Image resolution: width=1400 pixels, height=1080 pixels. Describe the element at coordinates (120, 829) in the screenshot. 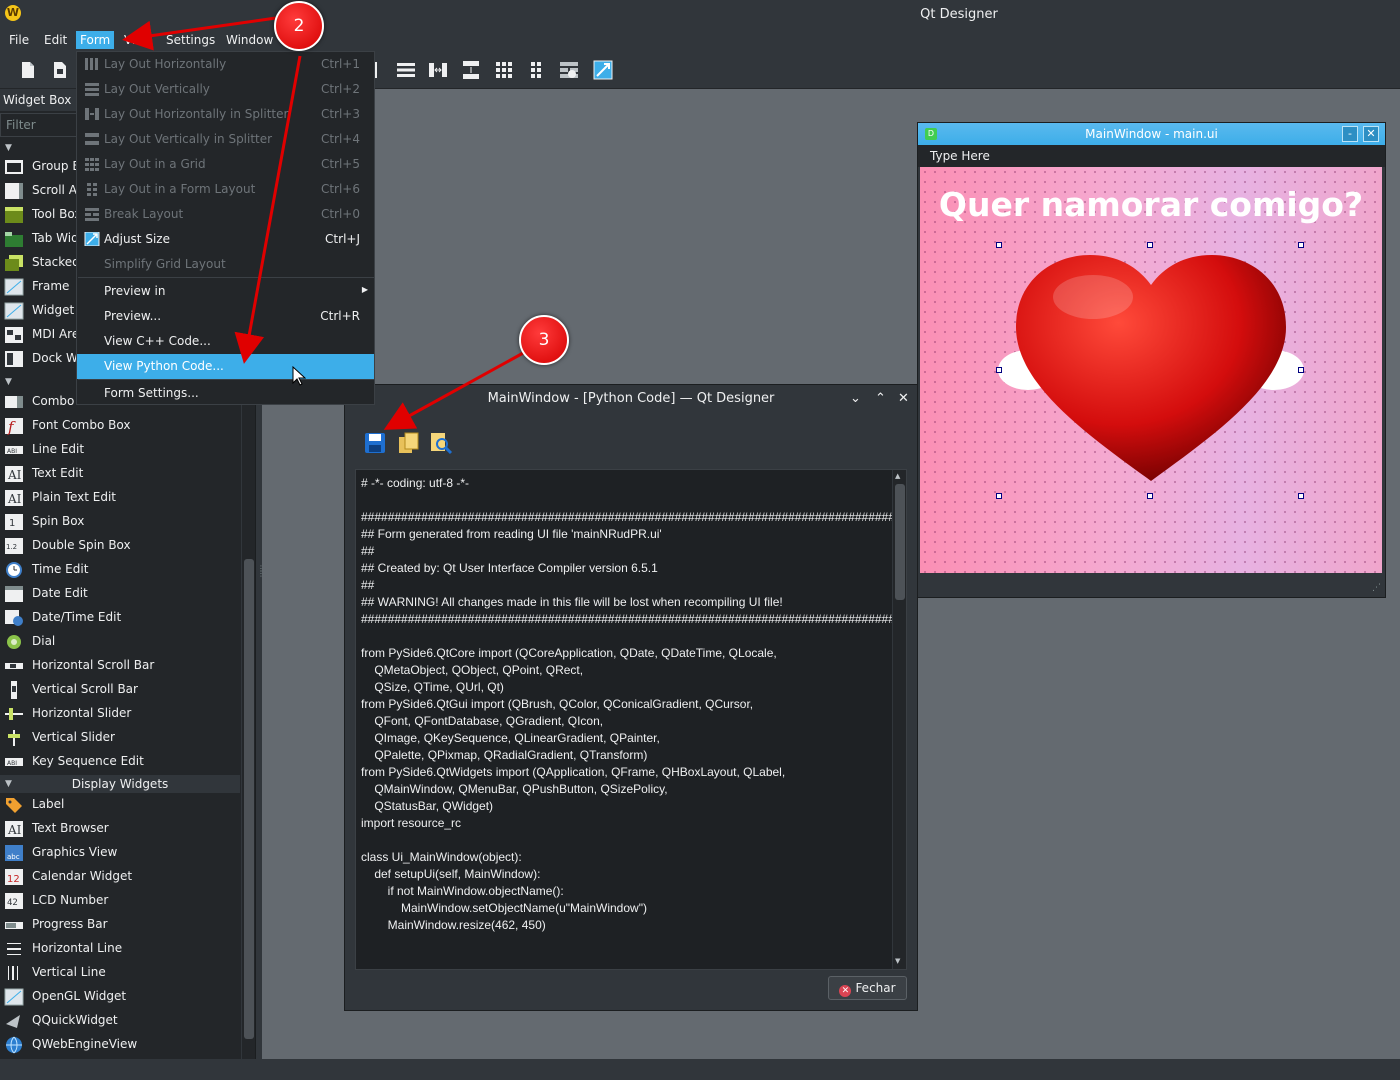

I see `widget-item-text-browser: AI Text Browser` at that location.